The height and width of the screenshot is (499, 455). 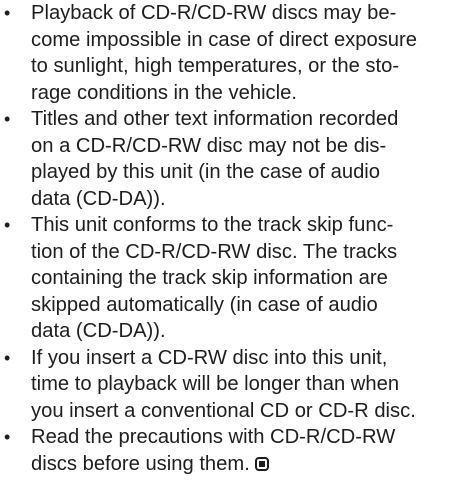 I want to click on text-line: Read the precautions with CD-R/CD-RW, so click(x=213, y=437).